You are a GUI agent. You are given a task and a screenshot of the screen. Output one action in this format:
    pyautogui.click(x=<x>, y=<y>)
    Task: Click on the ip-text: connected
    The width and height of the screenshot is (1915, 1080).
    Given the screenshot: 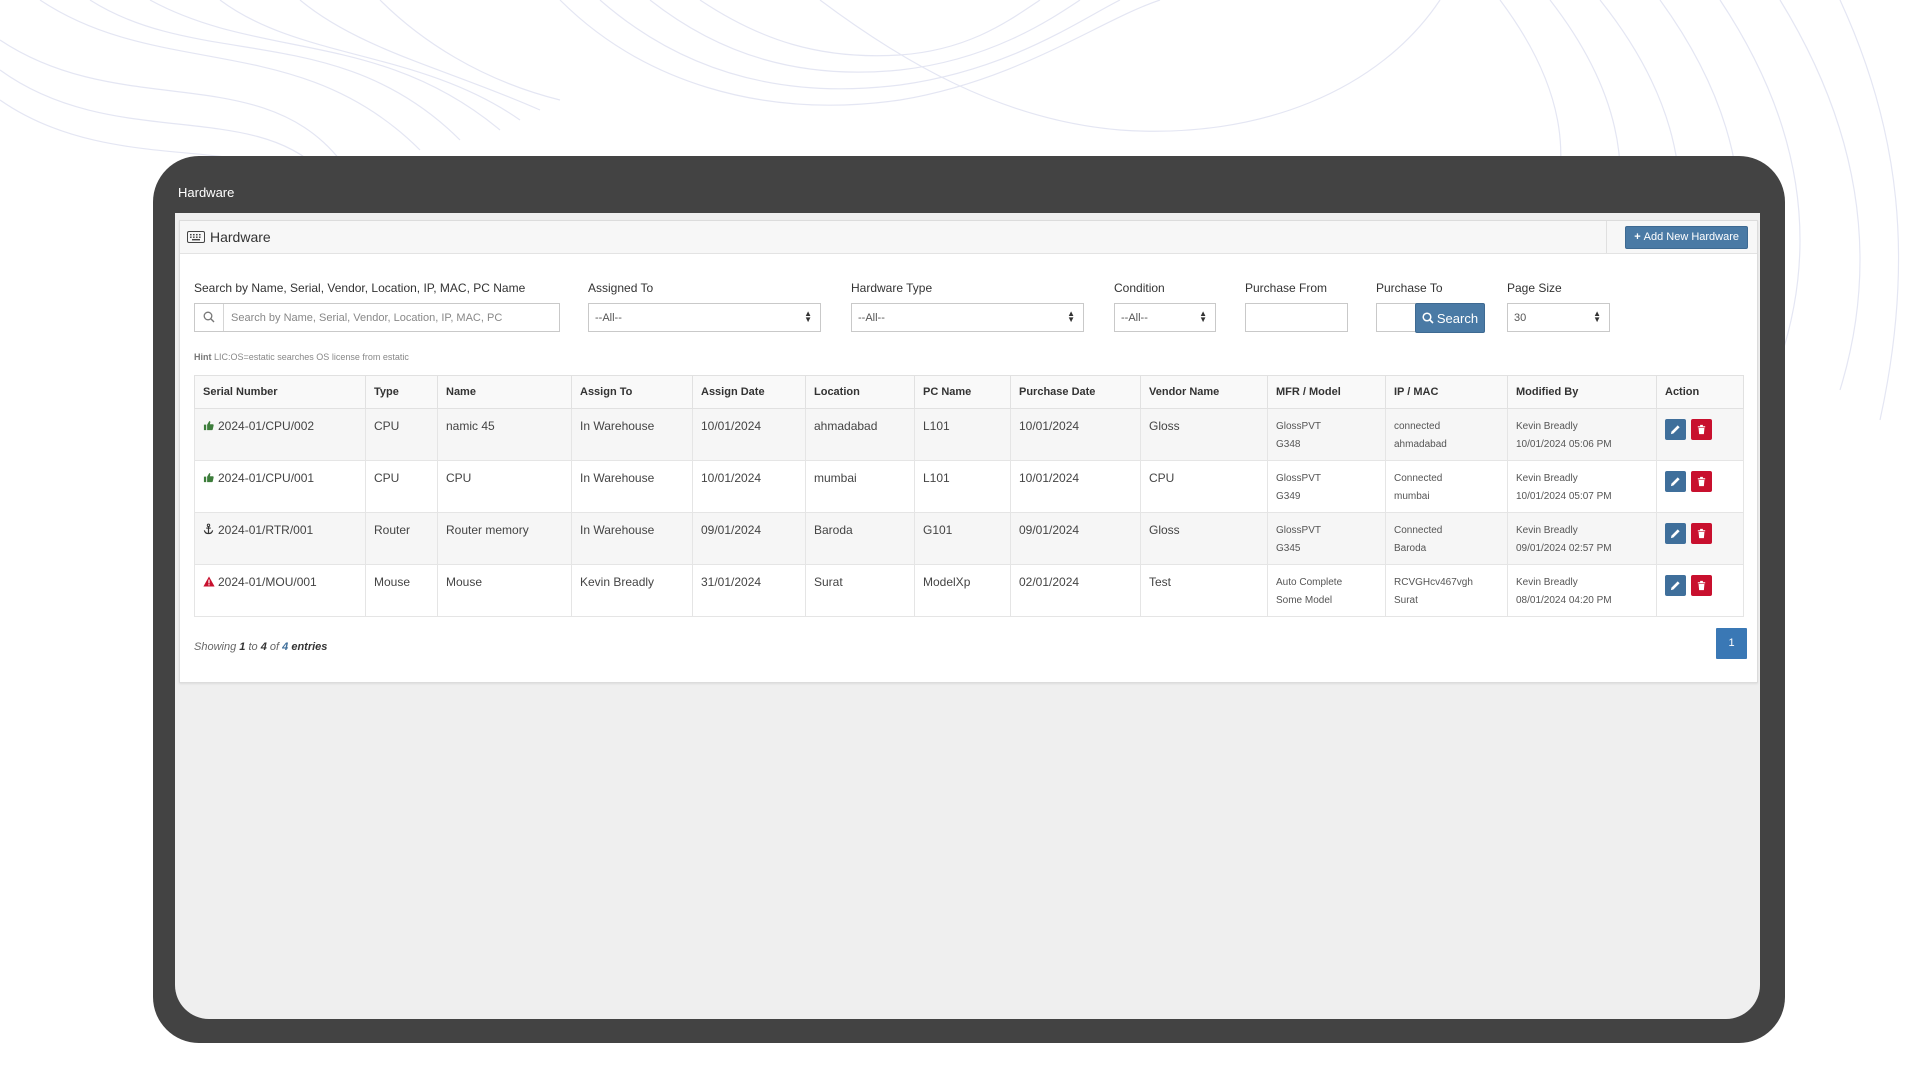 What is the action you would take?
    pyautogui.click(x=1417, y=426)
    